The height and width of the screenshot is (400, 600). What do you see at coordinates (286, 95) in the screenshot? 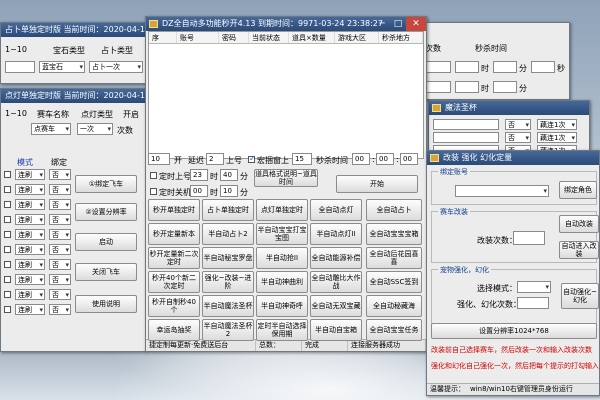
I see `account-table: 序 账号 密码 当前状态 道具×数量 游戏大区 秒杀地方` at bounding box center [286, 95].